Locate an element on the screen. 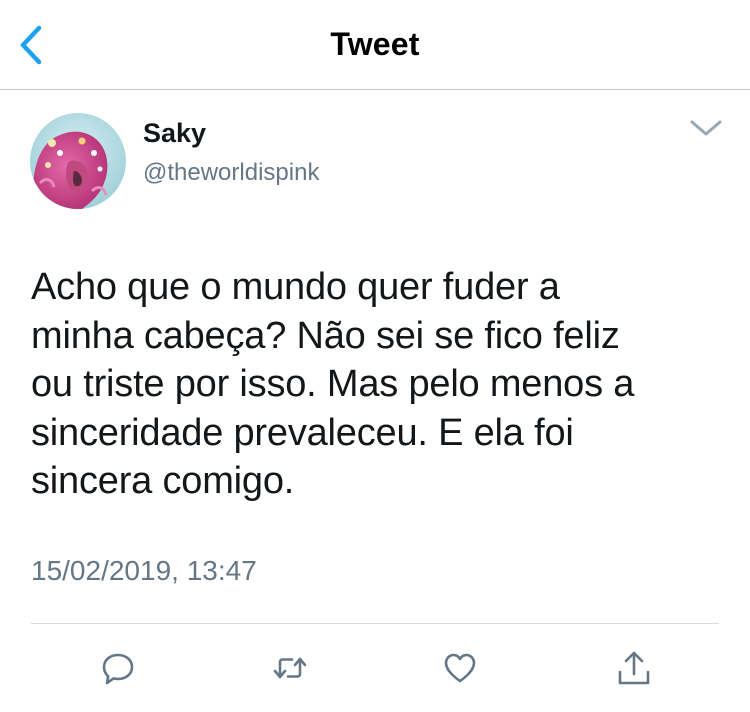  reply-button is located at coordinates (118, 668).